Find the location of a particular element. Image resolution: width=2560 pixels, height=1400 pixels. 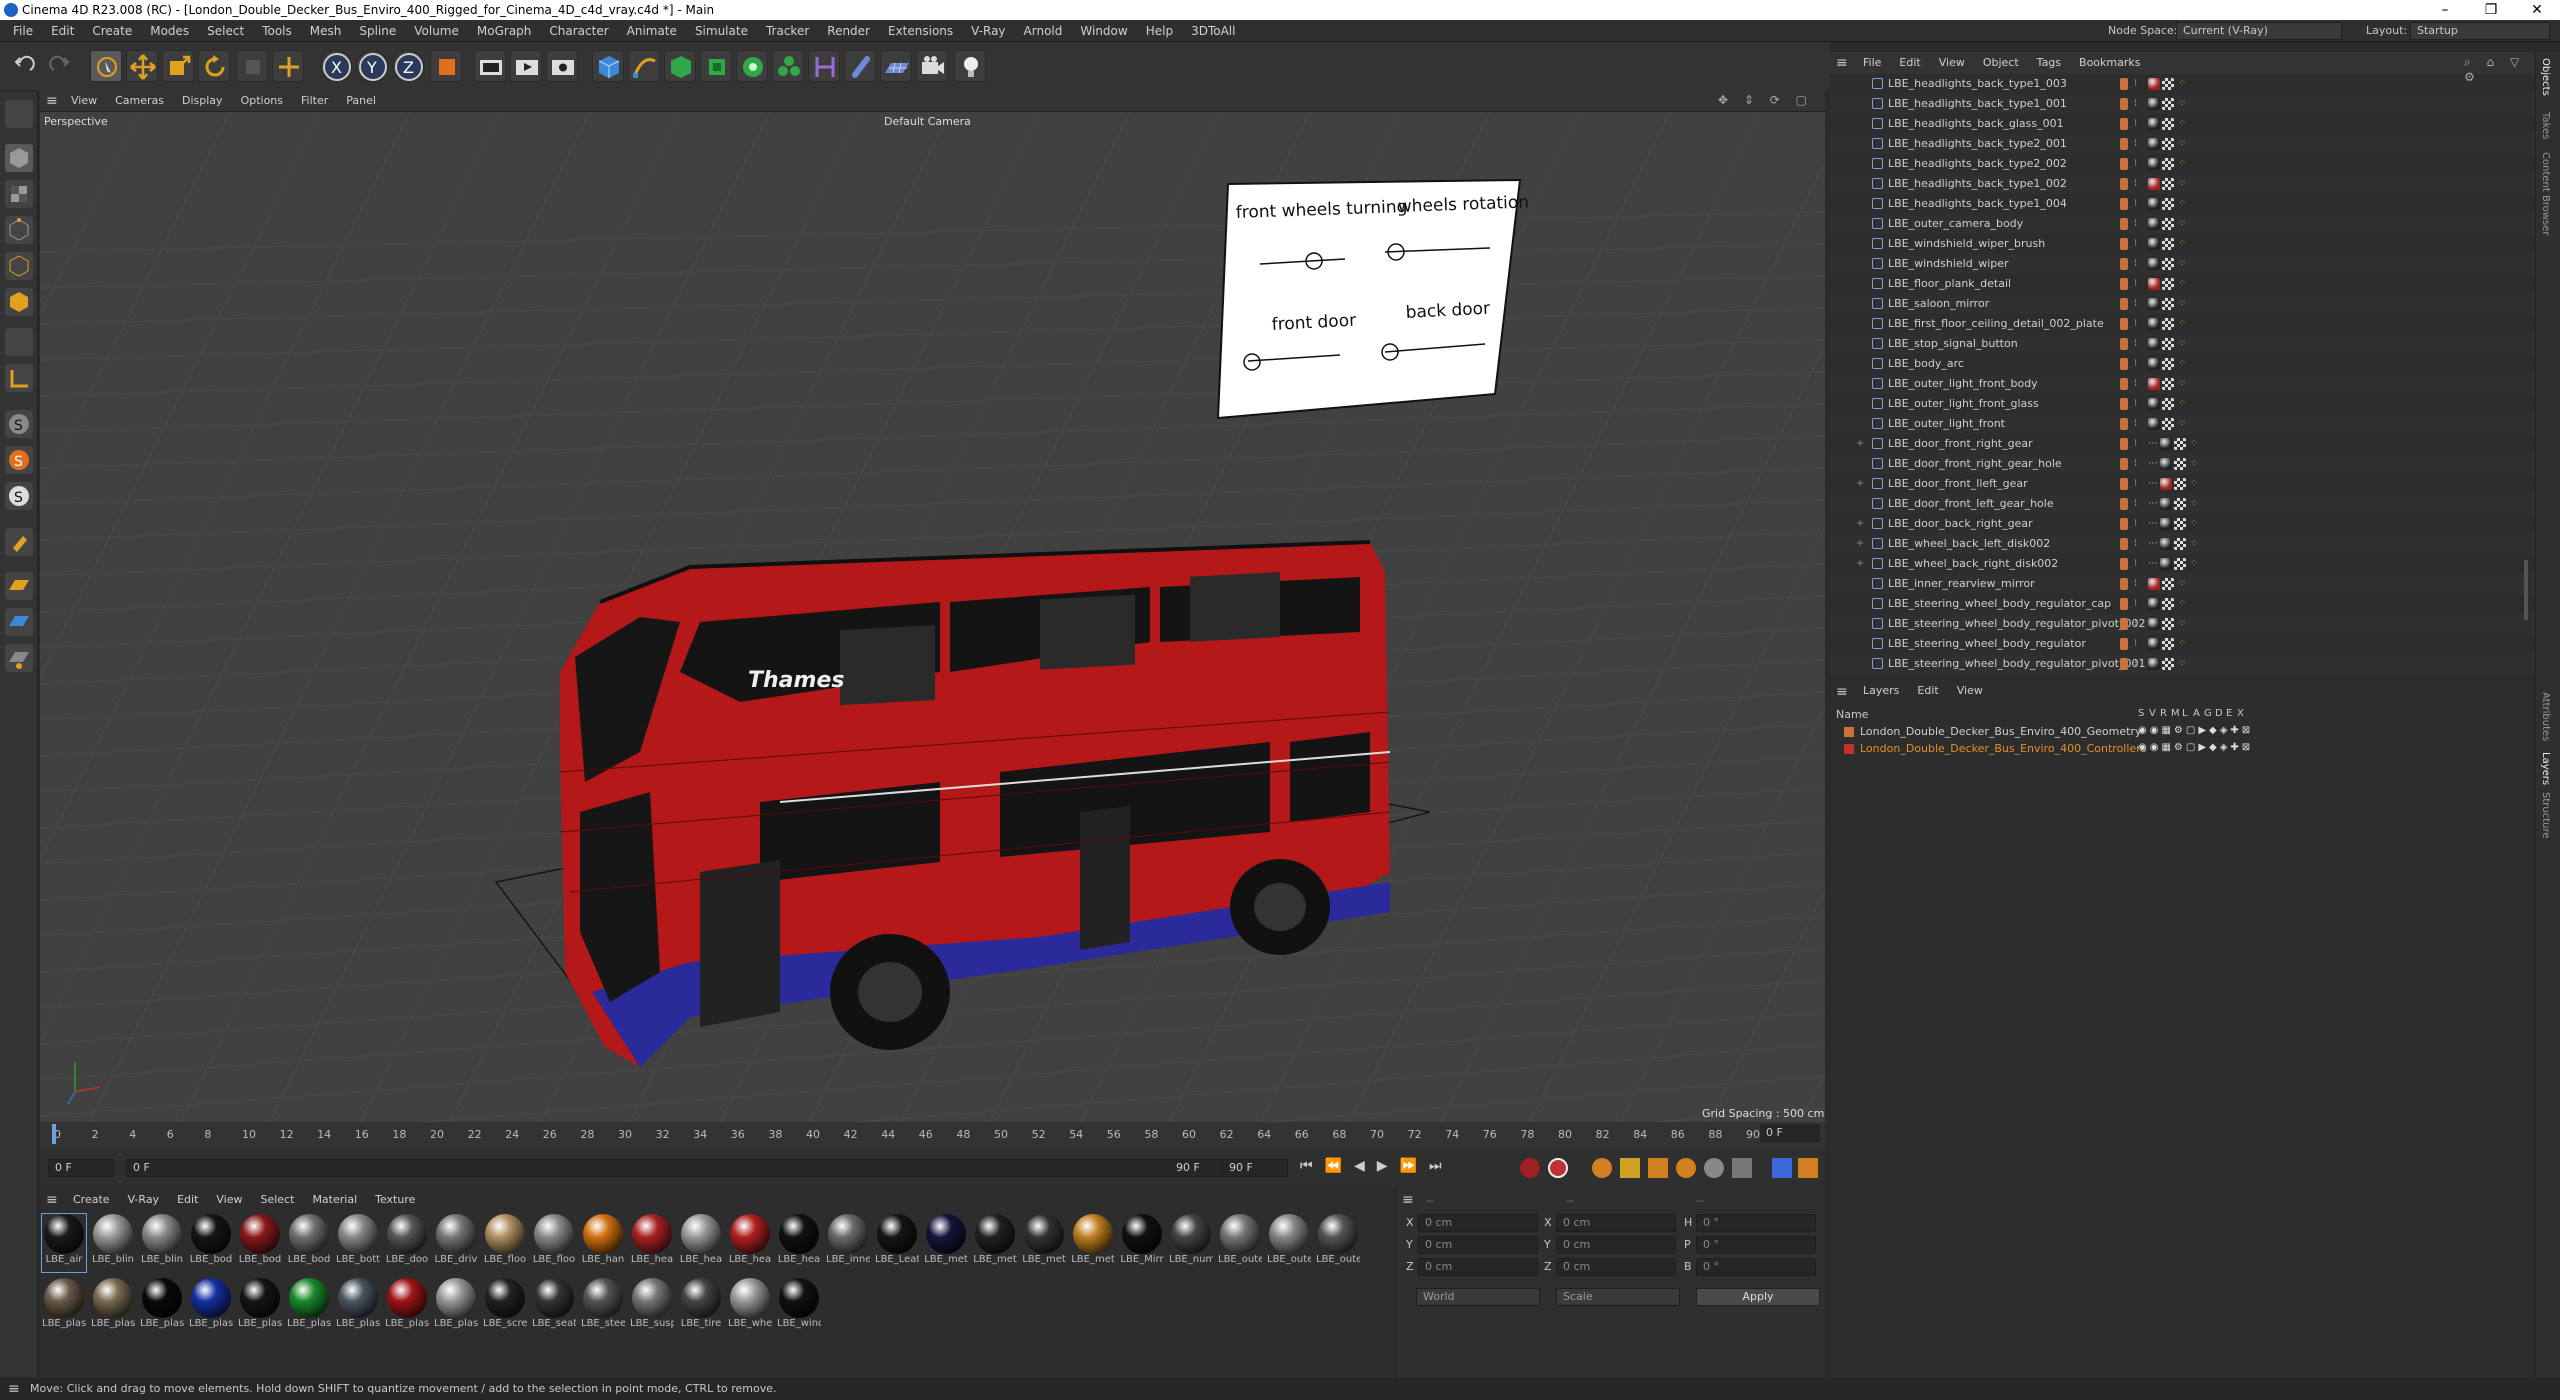

object-row: LBE_body_arc ⁝ ⁘ is located at coordinates (2182, 364).